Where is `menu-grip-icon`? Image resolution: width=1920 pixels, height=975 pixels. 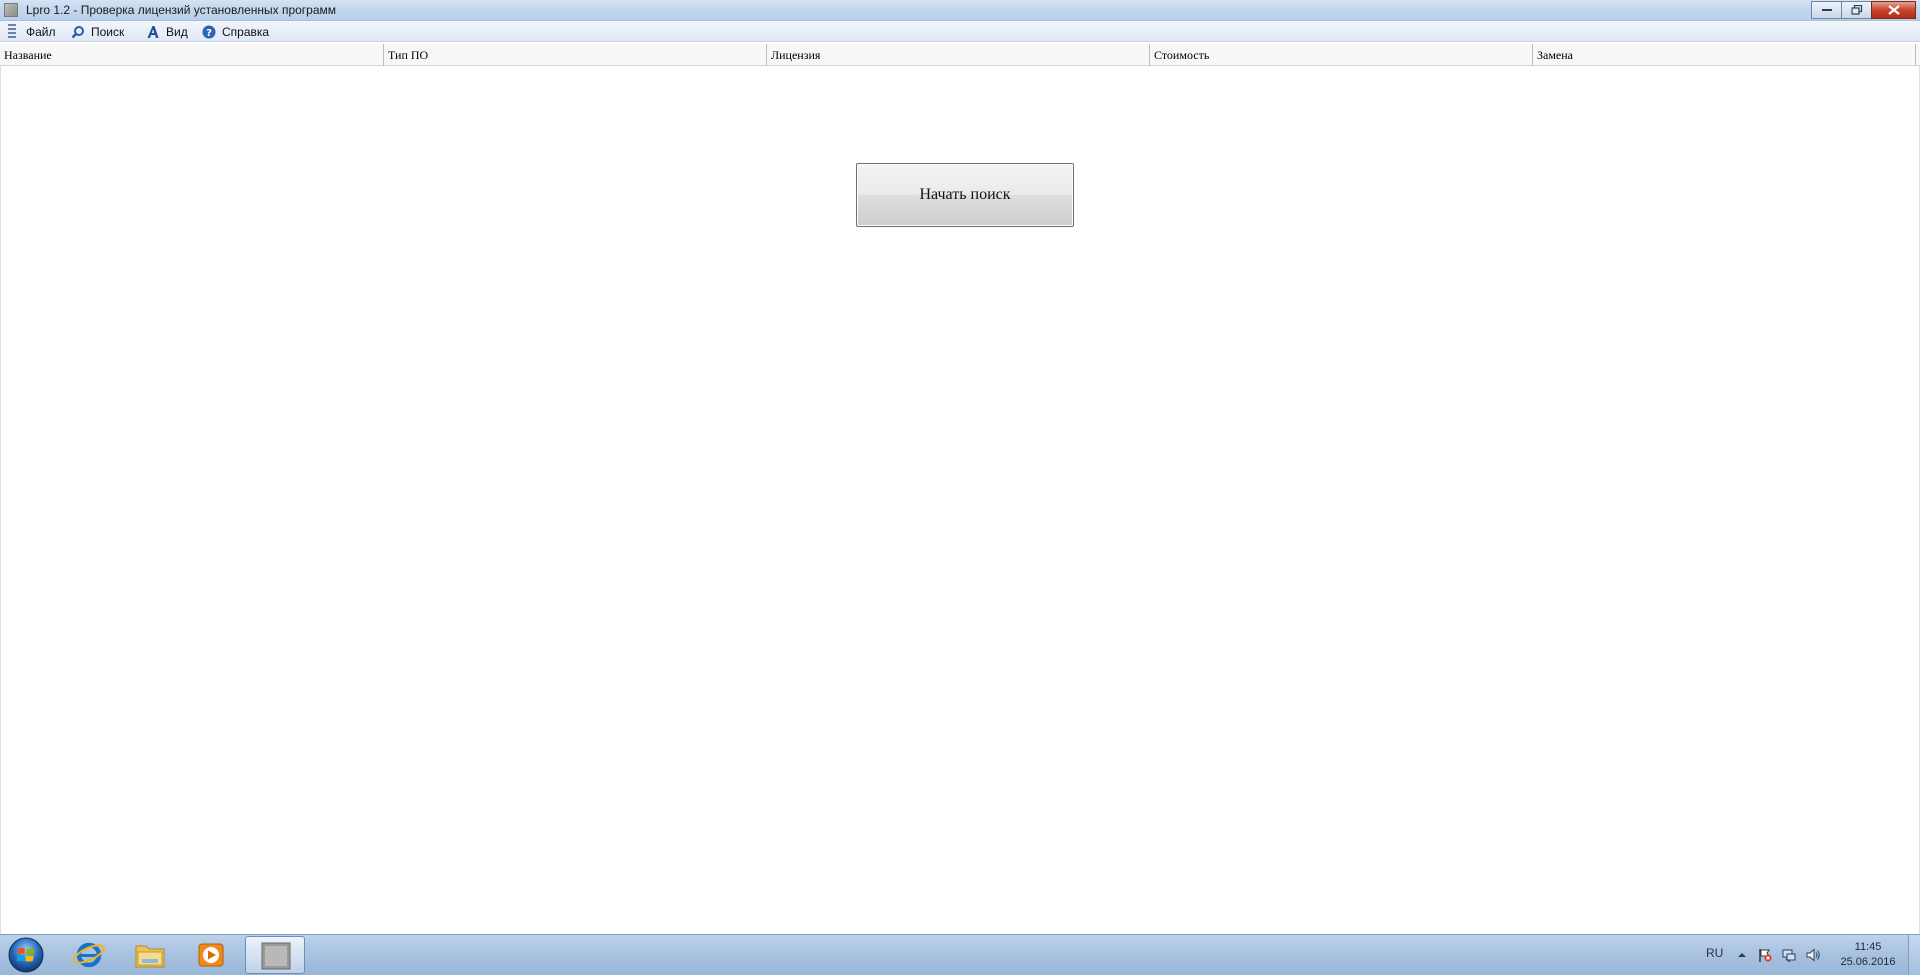 menu-grip-icon is located at coordinates (12, 31).